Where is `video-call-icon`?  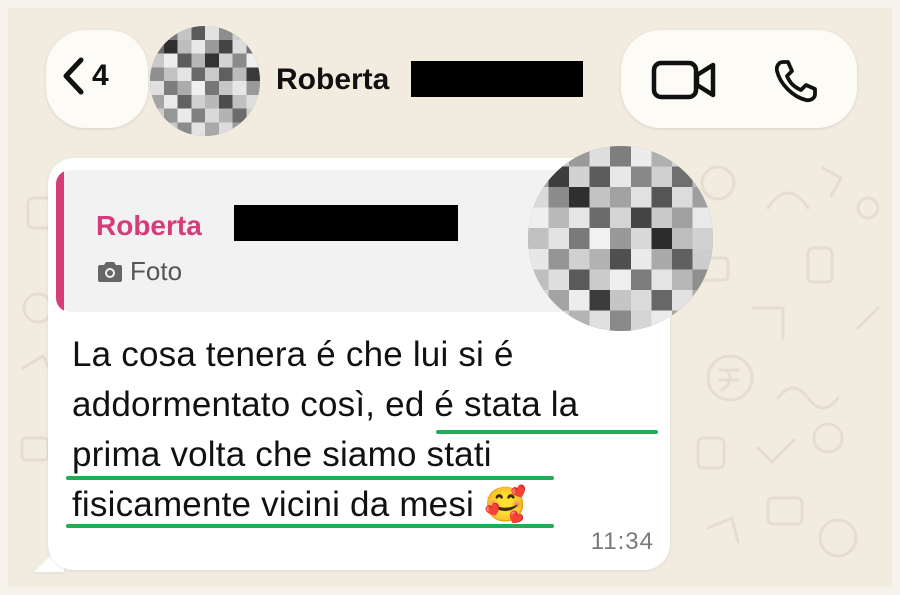
video-call-icon is located at coordinates (683, 80).